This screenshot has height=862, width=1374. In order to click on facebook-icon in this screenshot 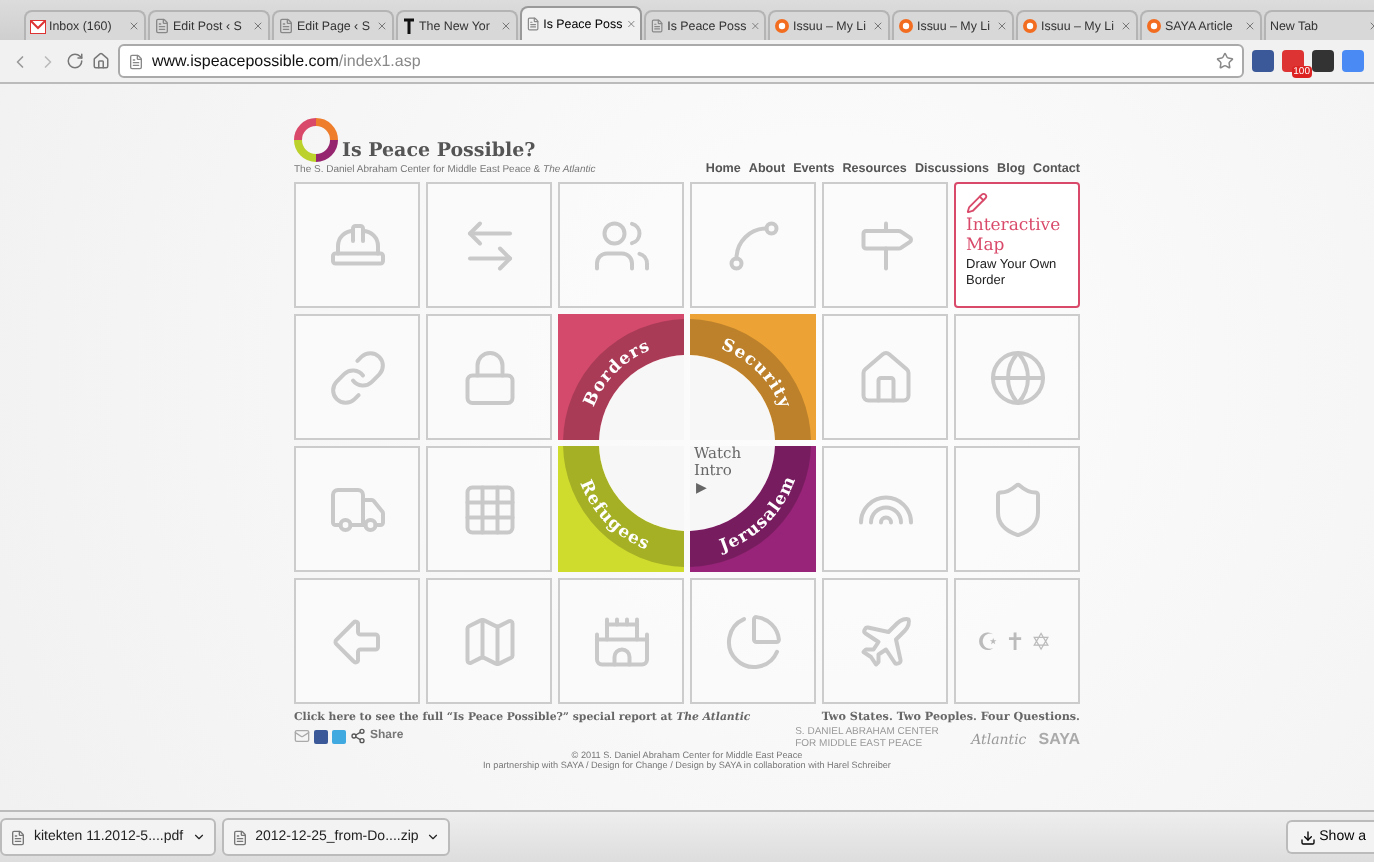, I will do `click(321, 736)`.